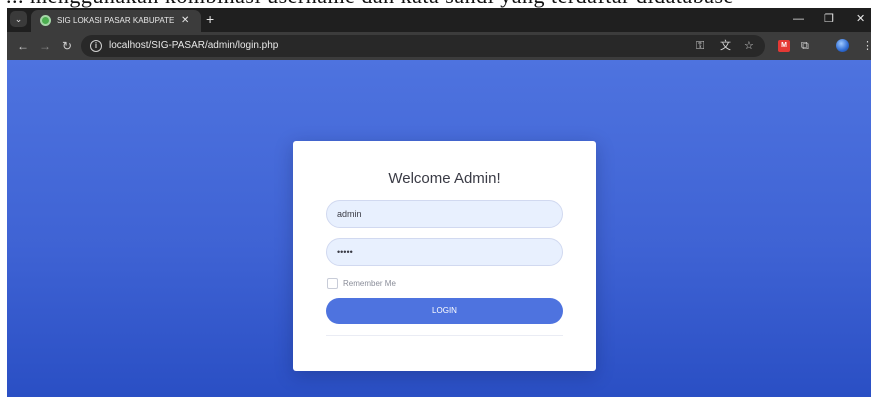  Describe the element at coordinates (96, 46) in the screenshot. I see `site-info-icon: i` at that location.